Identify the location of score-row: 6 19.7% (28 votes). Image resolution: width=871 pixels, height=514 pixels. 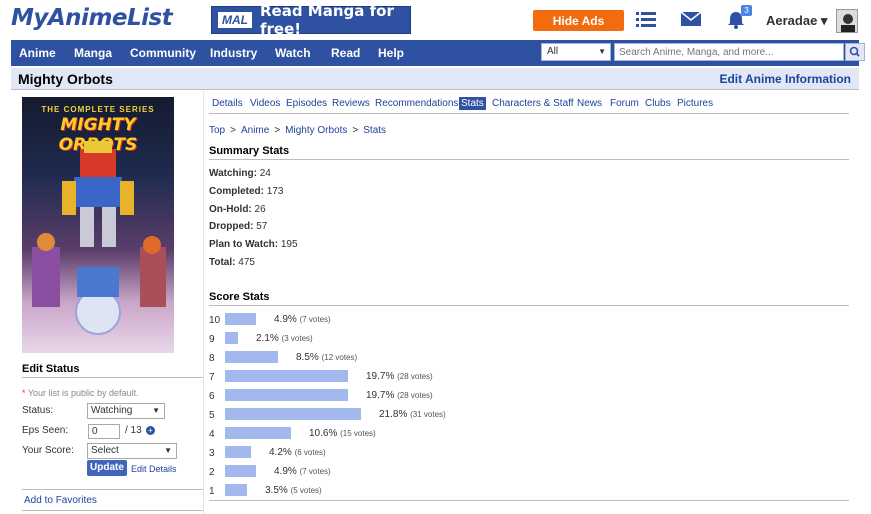
(529, 396).